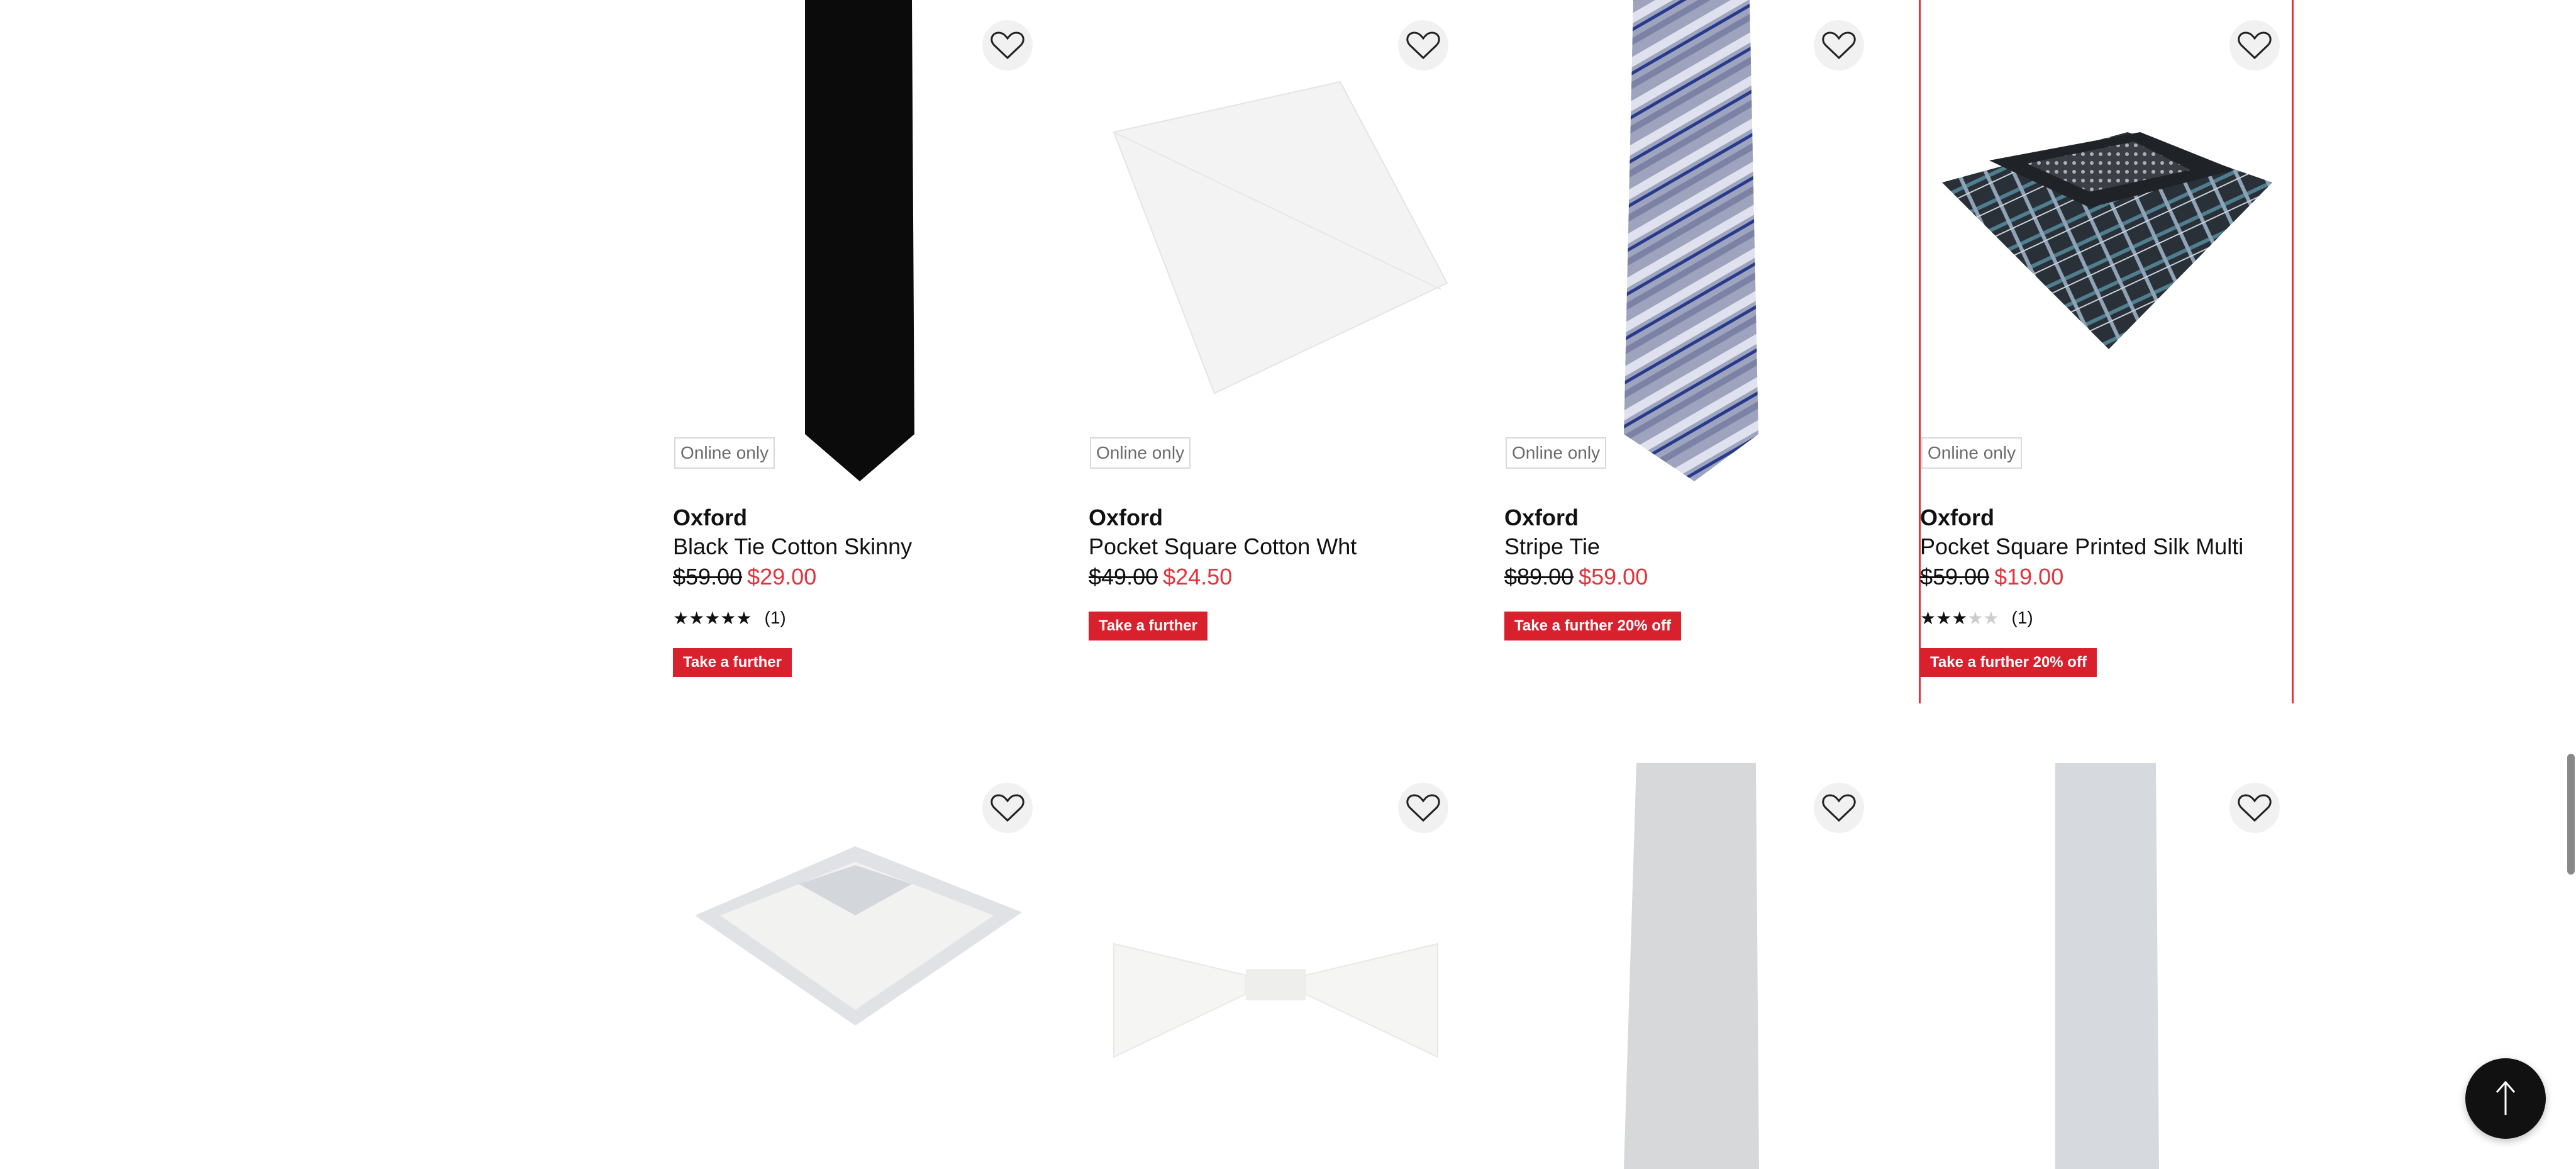 This screenshot has width=2576, height=1169. I want to click on page-scrollbar, so click(2569, 584).